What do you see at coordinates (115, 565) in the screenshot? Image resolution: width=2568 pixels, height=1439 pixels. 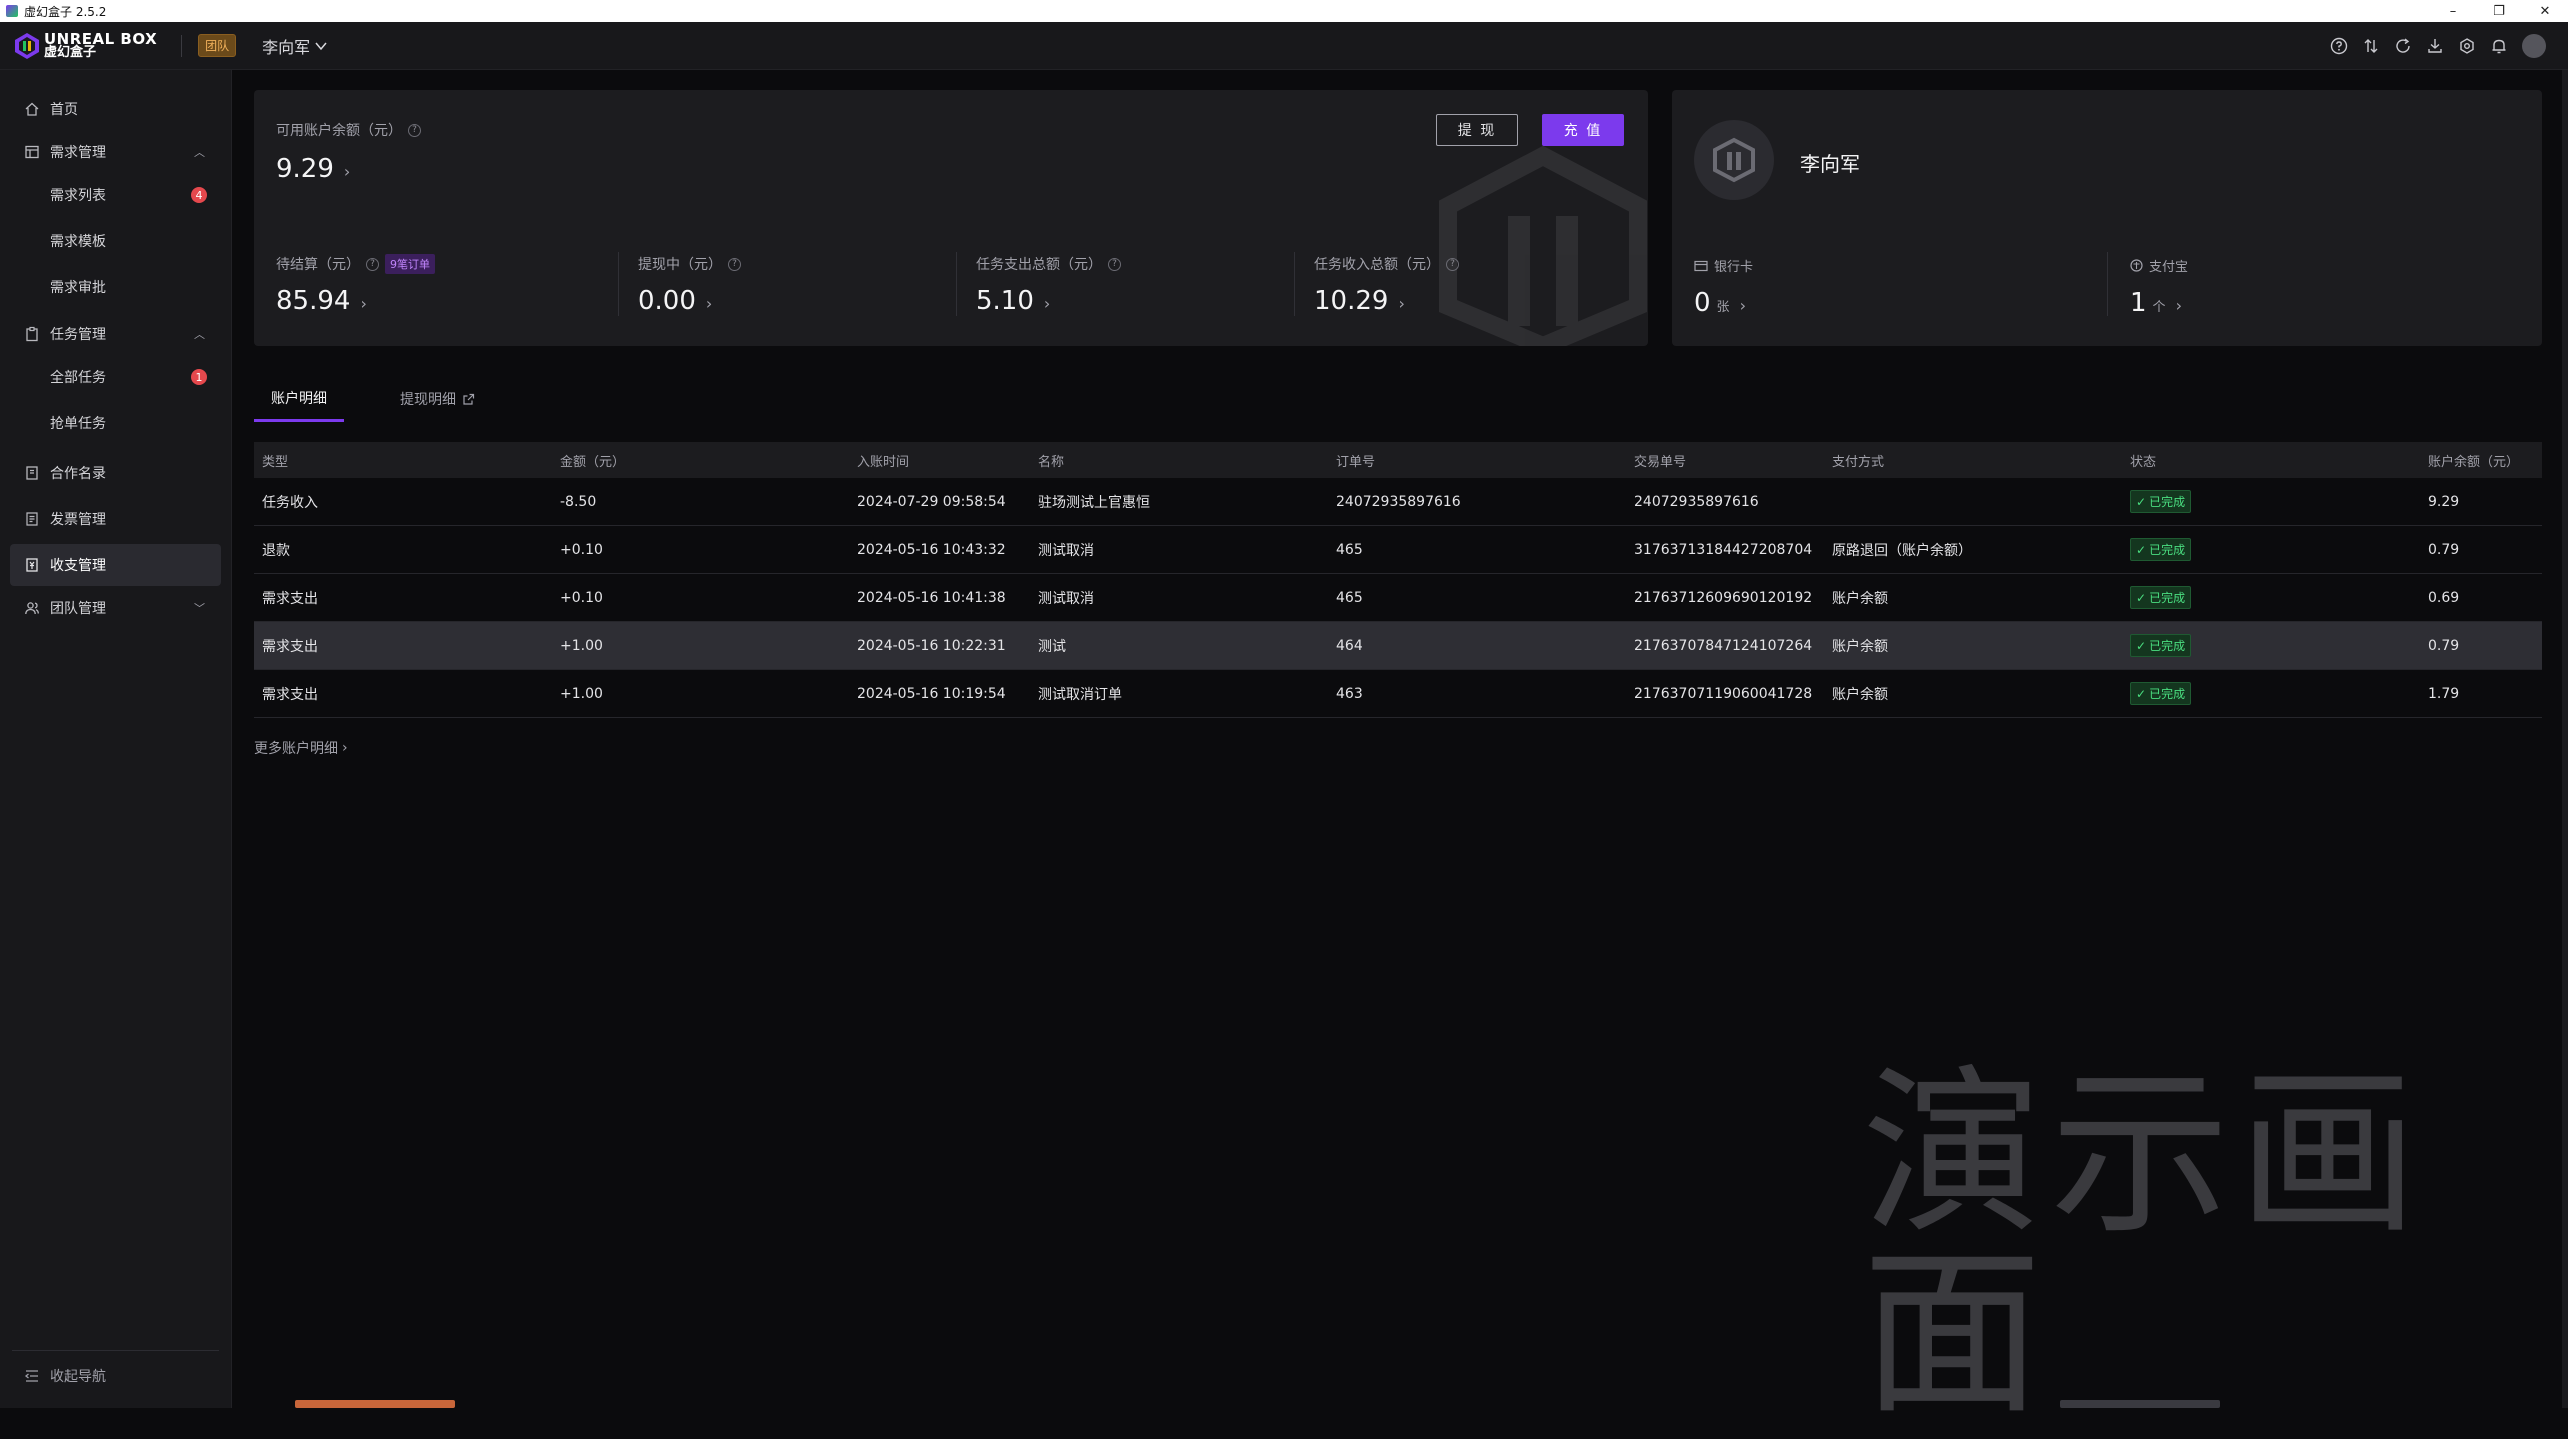 I see `sidebar-item-finance: 收支管理` at bounding box center [115, 565].